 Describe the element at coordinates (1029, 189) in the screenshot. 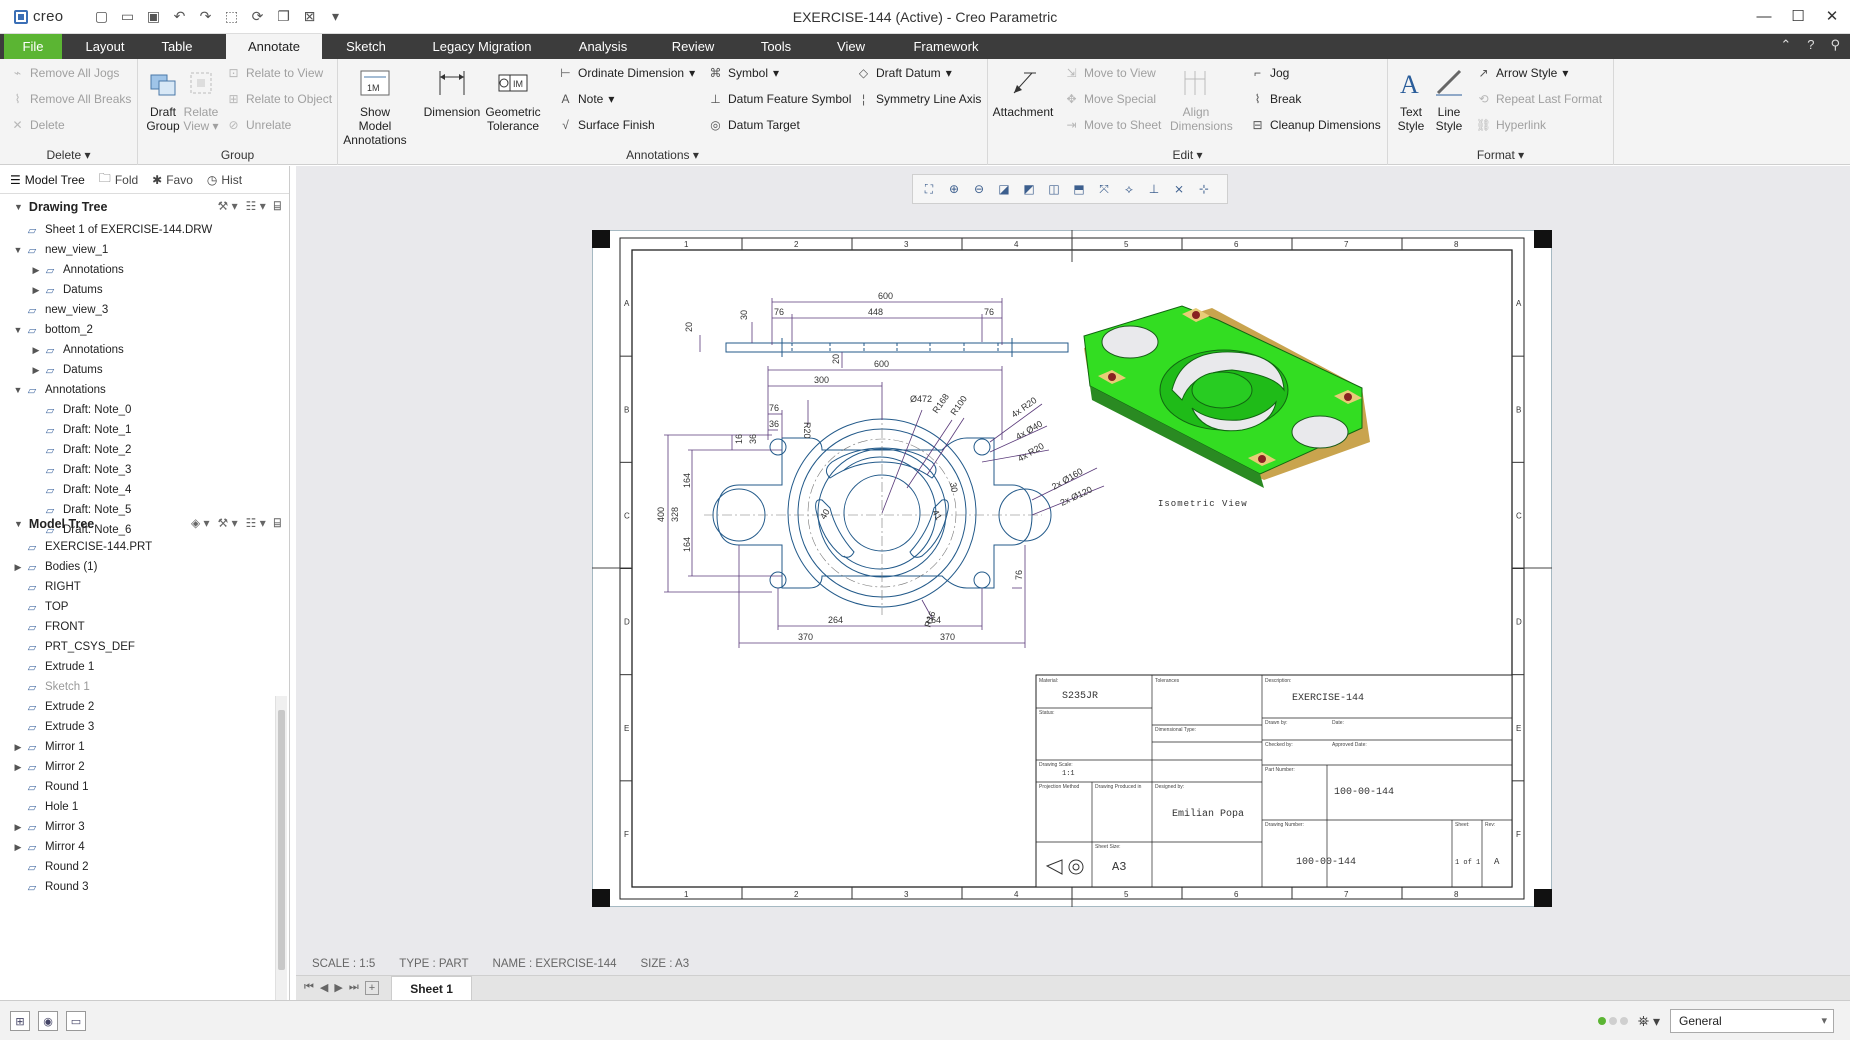

I see `display-style-icon: ◩` at that location.